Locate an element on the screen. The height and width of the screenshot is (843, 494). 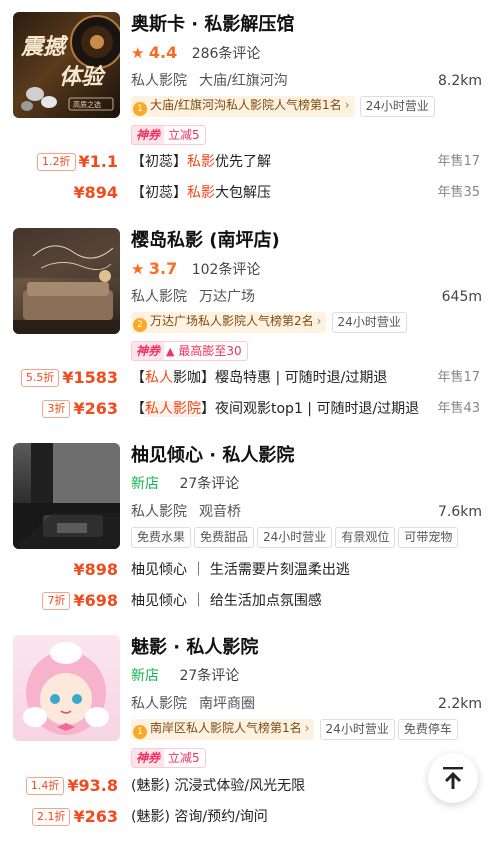
deal-price: ¥1.1 is located at coordinates (98, 161).